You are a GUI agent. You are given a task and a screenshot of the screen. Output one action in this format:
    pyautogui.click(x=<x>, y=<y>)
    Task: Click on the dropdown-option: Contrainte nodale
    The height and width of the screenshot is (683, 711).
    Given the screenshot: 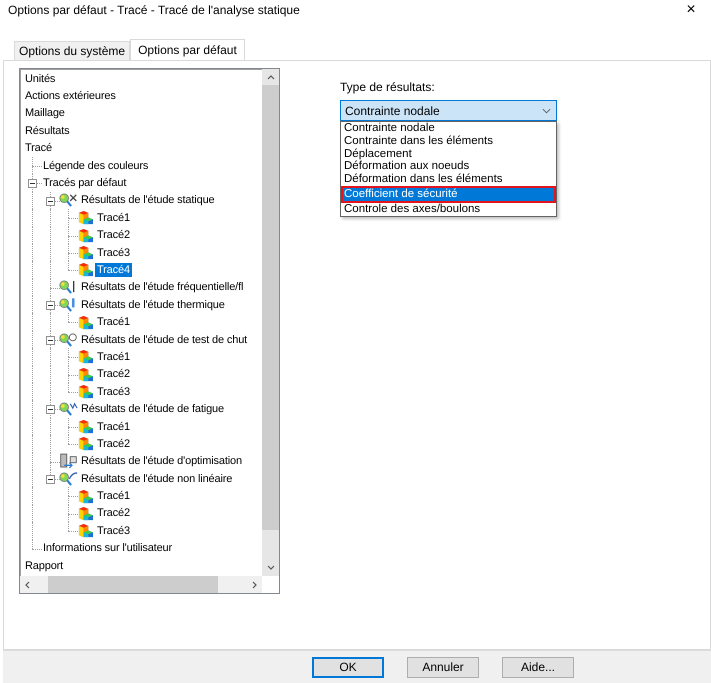 What is the action you would take?
    pyautogui.click(x=448, y=128)
    